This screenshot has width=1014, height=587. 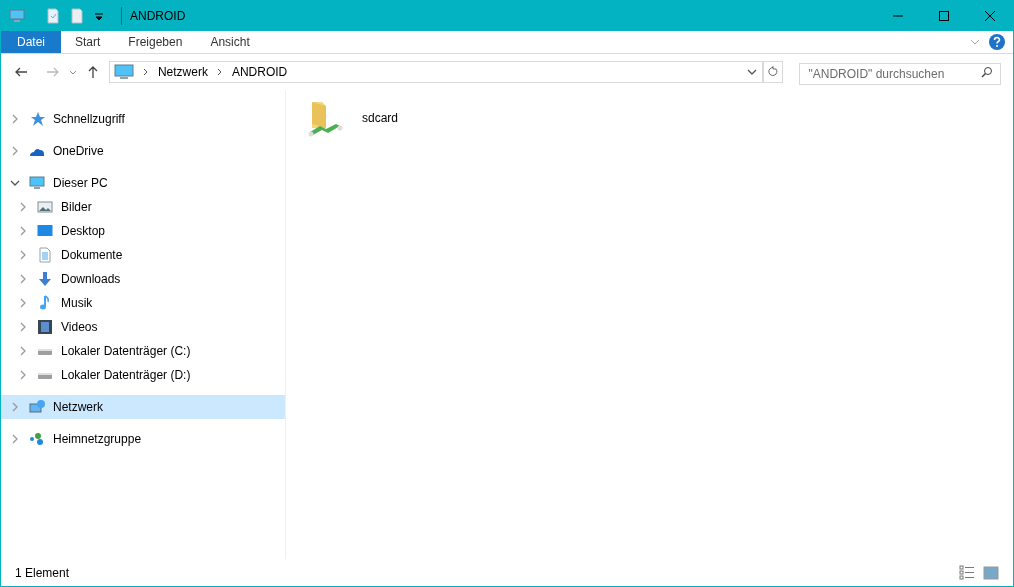 What do you see at coordinates (45, 327) in the screenshot?
I see `film-icon` at bounding box center [45, 327].